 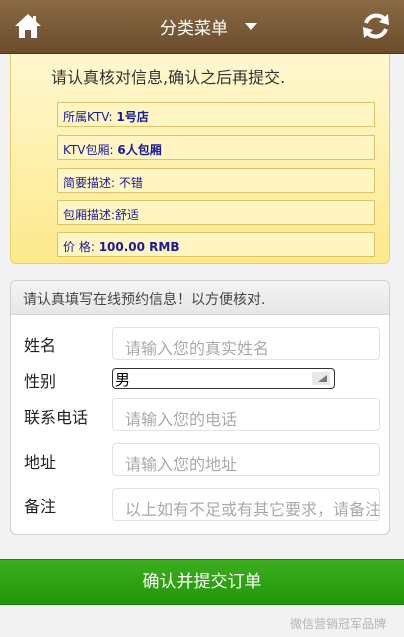 What do you see at coordinates (127, 215) in the screenshot?
I see `info-value: 舒适` at bounding box center [127, 215].